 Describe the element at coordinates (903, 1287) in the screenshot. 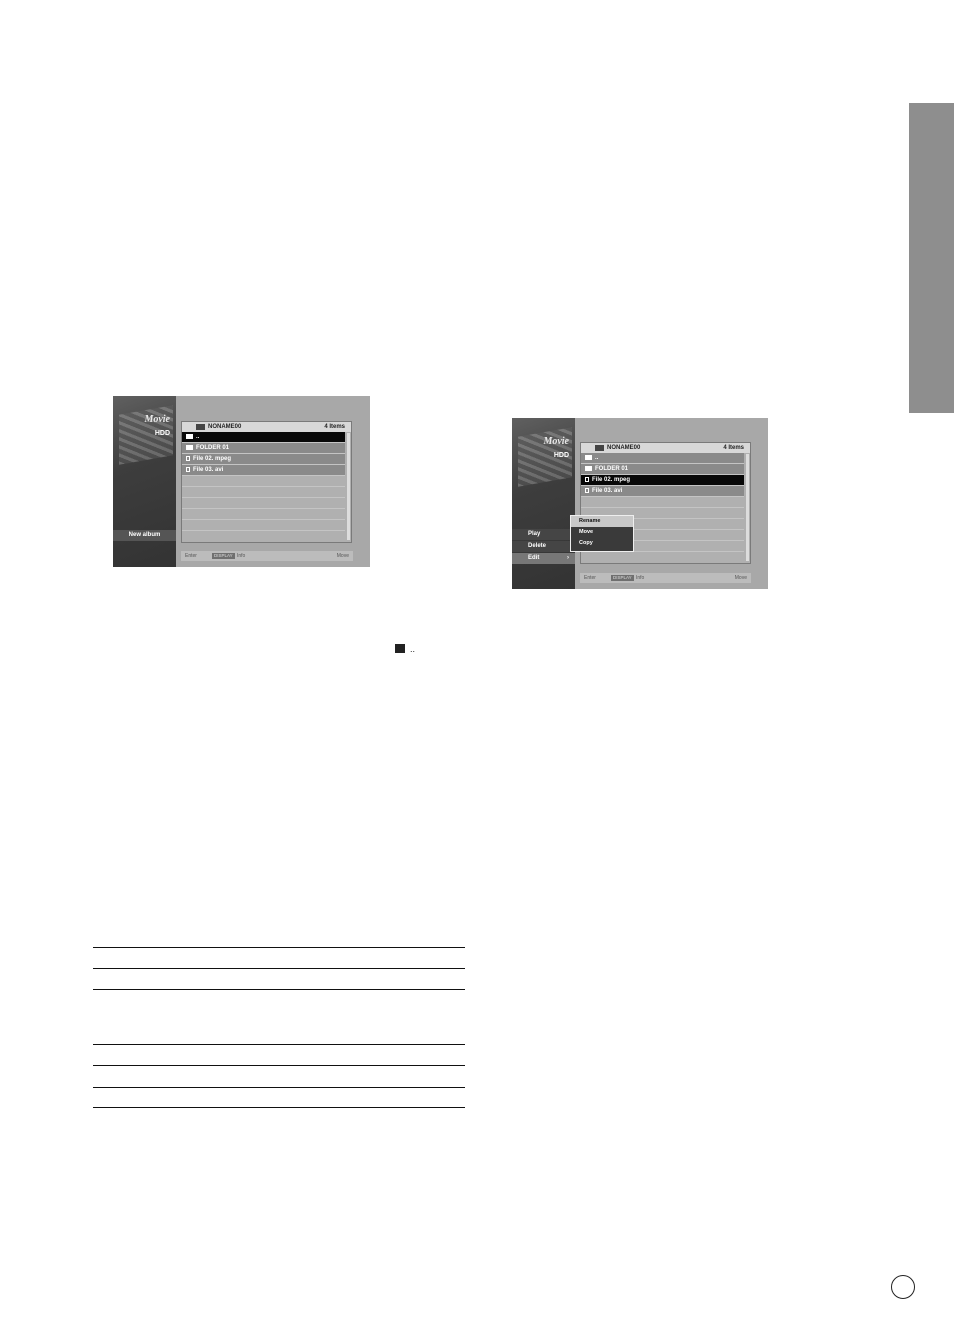

I see `page-number-badge` at that location.